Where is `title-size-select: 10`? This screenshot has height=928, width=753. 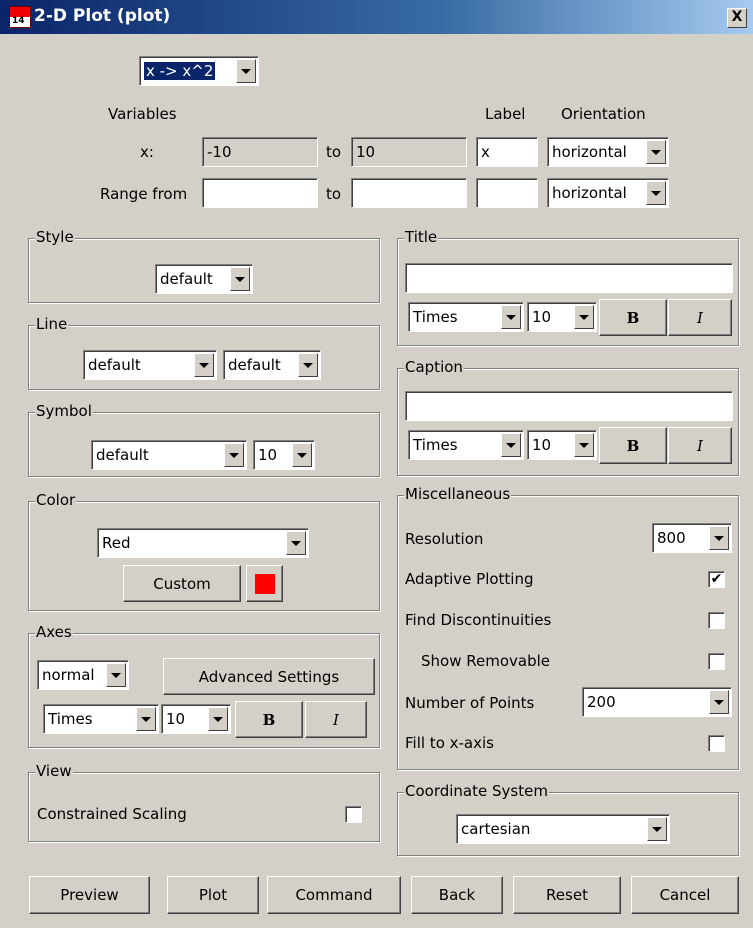
title-size-select: 10 is located at coordinates (562, 317).